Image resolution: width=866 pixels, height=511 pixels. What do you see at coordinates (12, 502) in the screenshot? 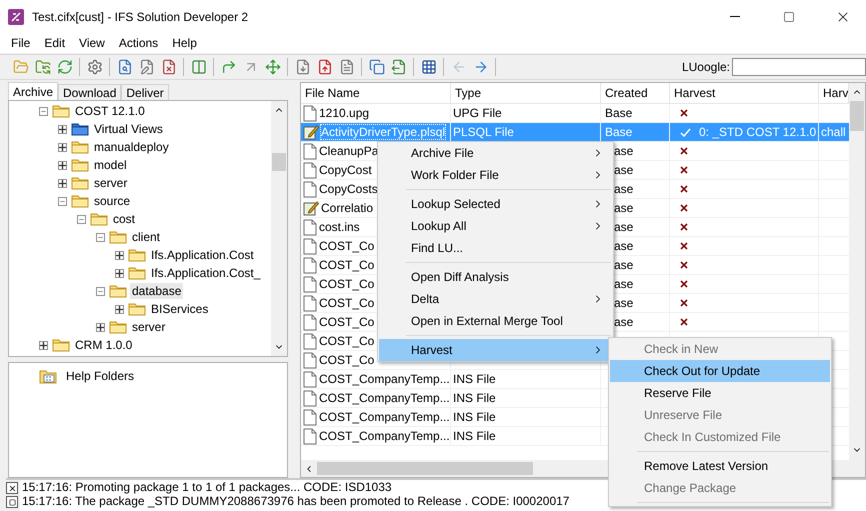
I see `restore-button` at bounding box center [12, 502].